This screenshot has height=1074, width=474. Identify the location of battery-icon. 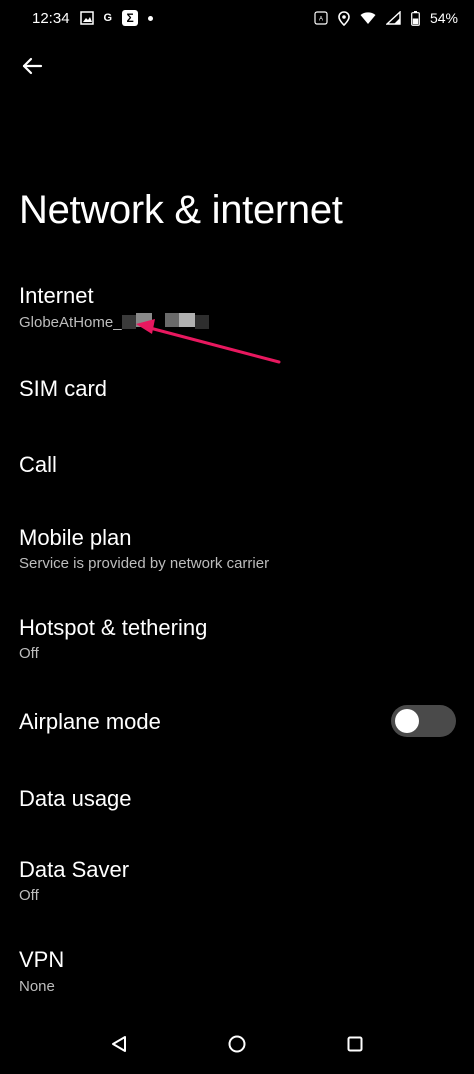
(415, 18).